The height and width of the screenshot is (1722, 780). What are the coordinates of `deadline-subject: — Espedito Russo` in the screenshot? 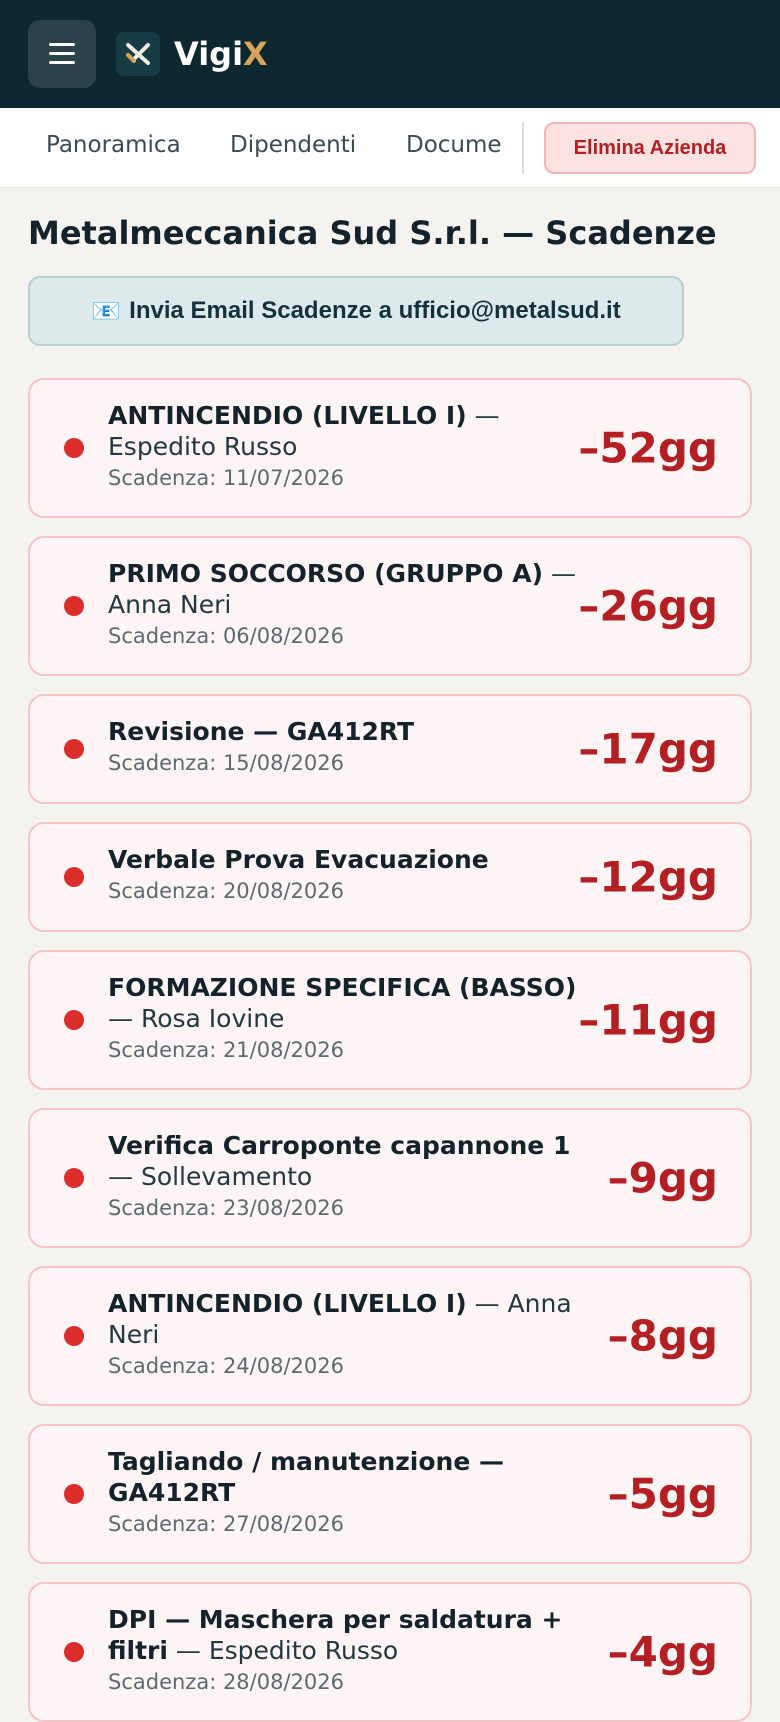 It's located at (287, 1650).